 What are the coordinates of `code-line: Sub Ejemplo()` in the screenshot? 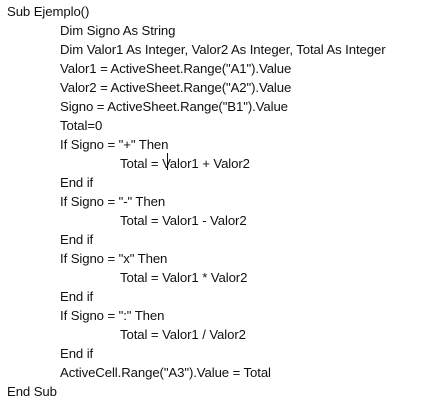 It's located at (48, 11).